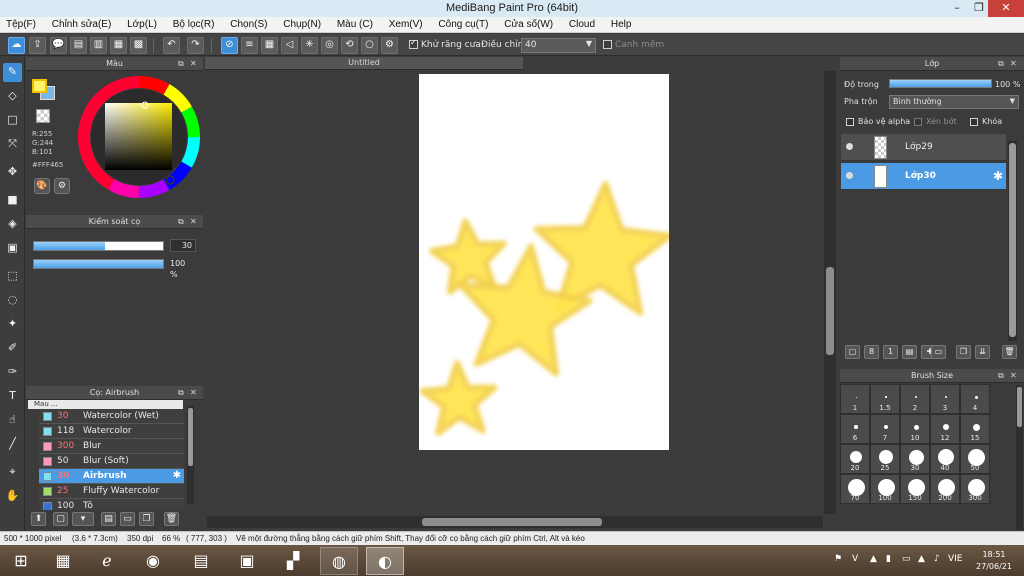 The image size is (1024, 576). What do you see at coordinates (528, 23) in the screenshot?
I see `menu-window: Cửa số(W)` at bounding box center [528, 23].